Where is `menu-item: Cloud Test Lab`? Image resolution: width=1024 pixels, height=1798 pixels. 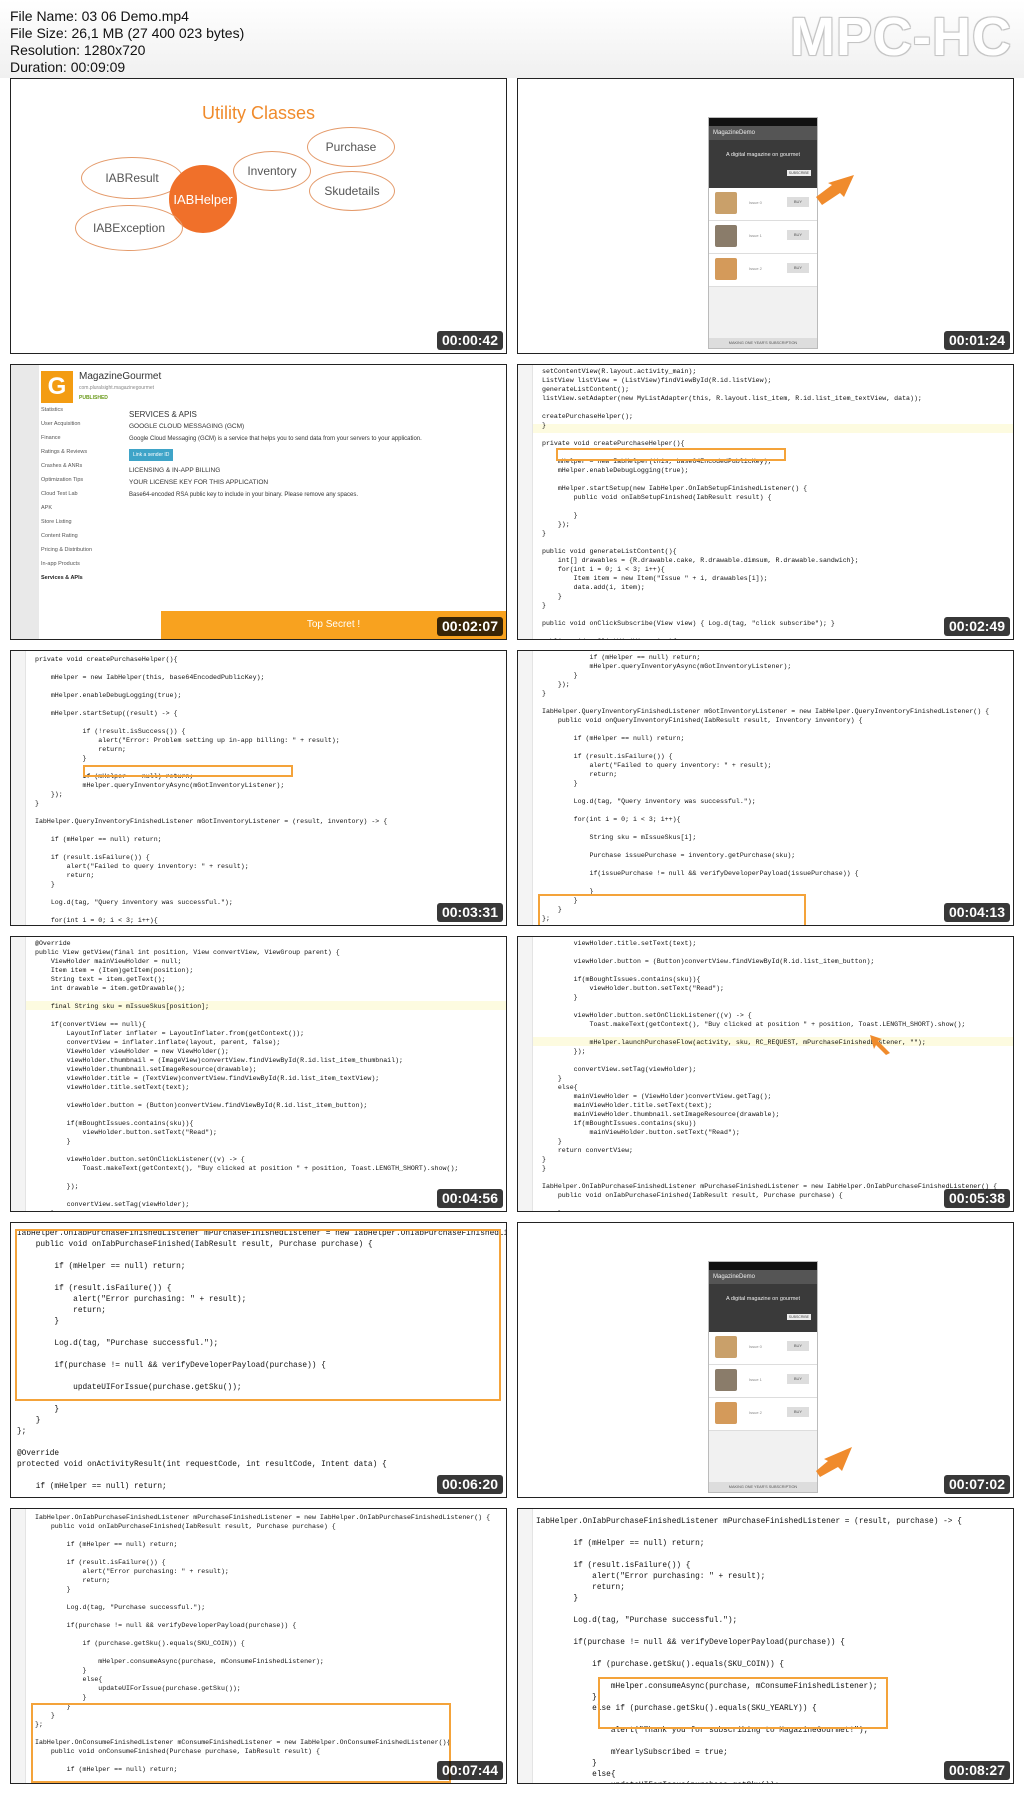 menu-item: Cloud Test Lab is located at coordinates (82, 494).